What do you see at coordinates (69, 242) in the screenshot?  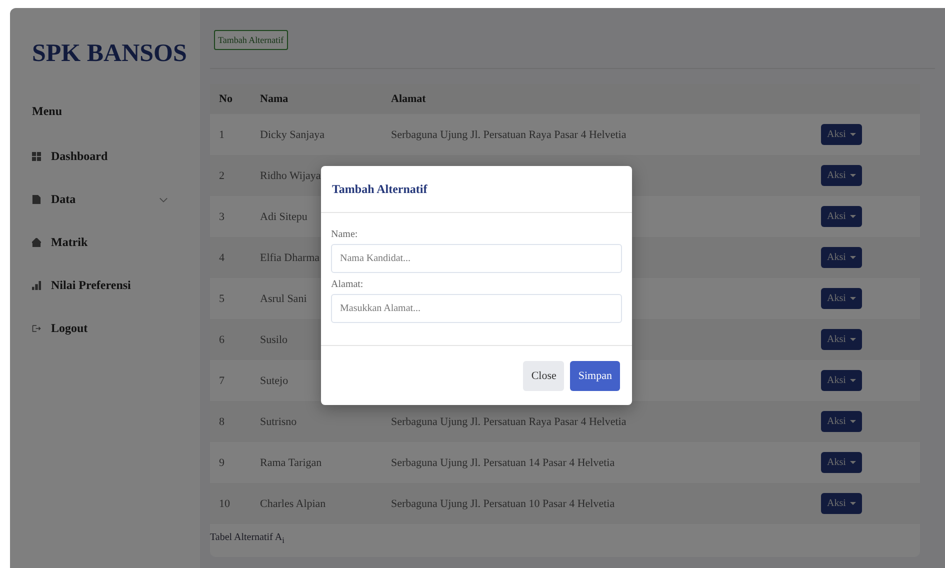 I see `nav-label: Matrik` at bounding box center [69, 242].